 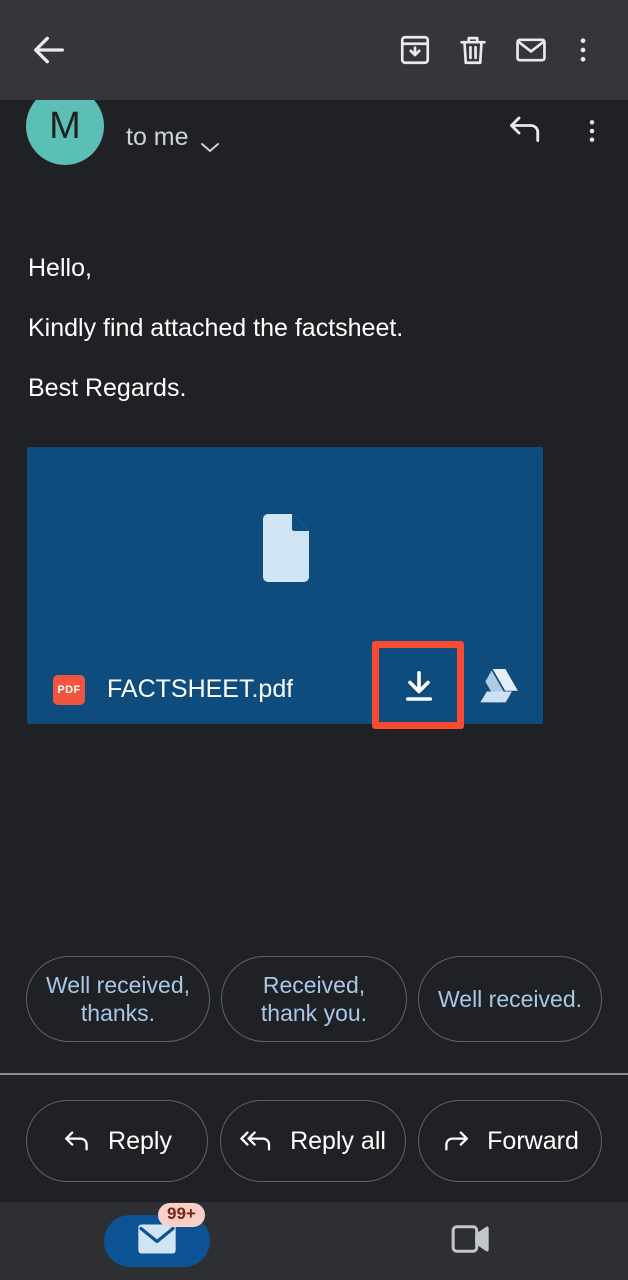 I want to click on nav-tab-mail-pill: 99+, so click(x=157, y=1235).